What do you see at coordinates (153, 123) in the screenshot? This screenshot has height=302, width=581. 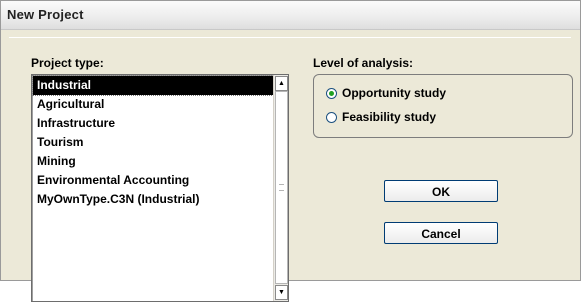 I see `list-item-infrastructure: Infrastructure` at bounding box center [153, 123].